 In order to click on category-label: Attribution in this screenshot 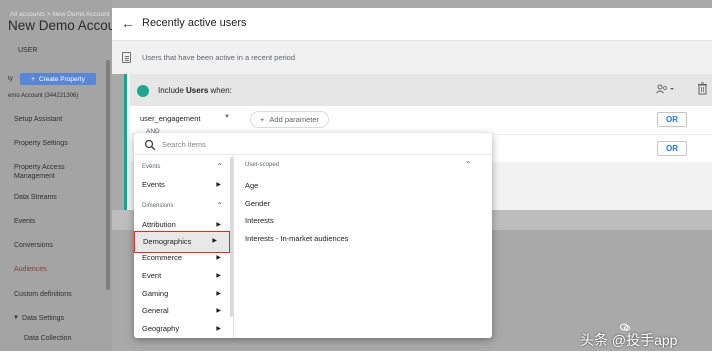, I will do `click(159, 224)`.